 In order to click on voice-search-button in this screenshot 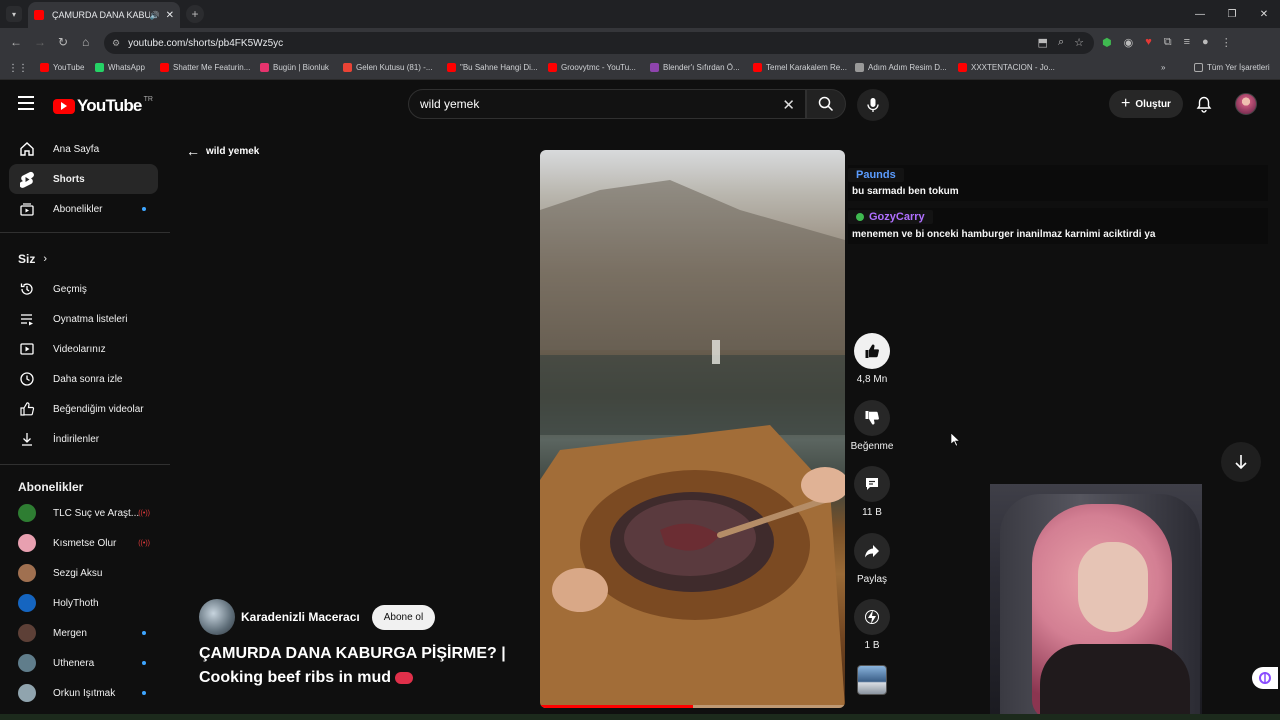, I will do `click(873, 105)`.